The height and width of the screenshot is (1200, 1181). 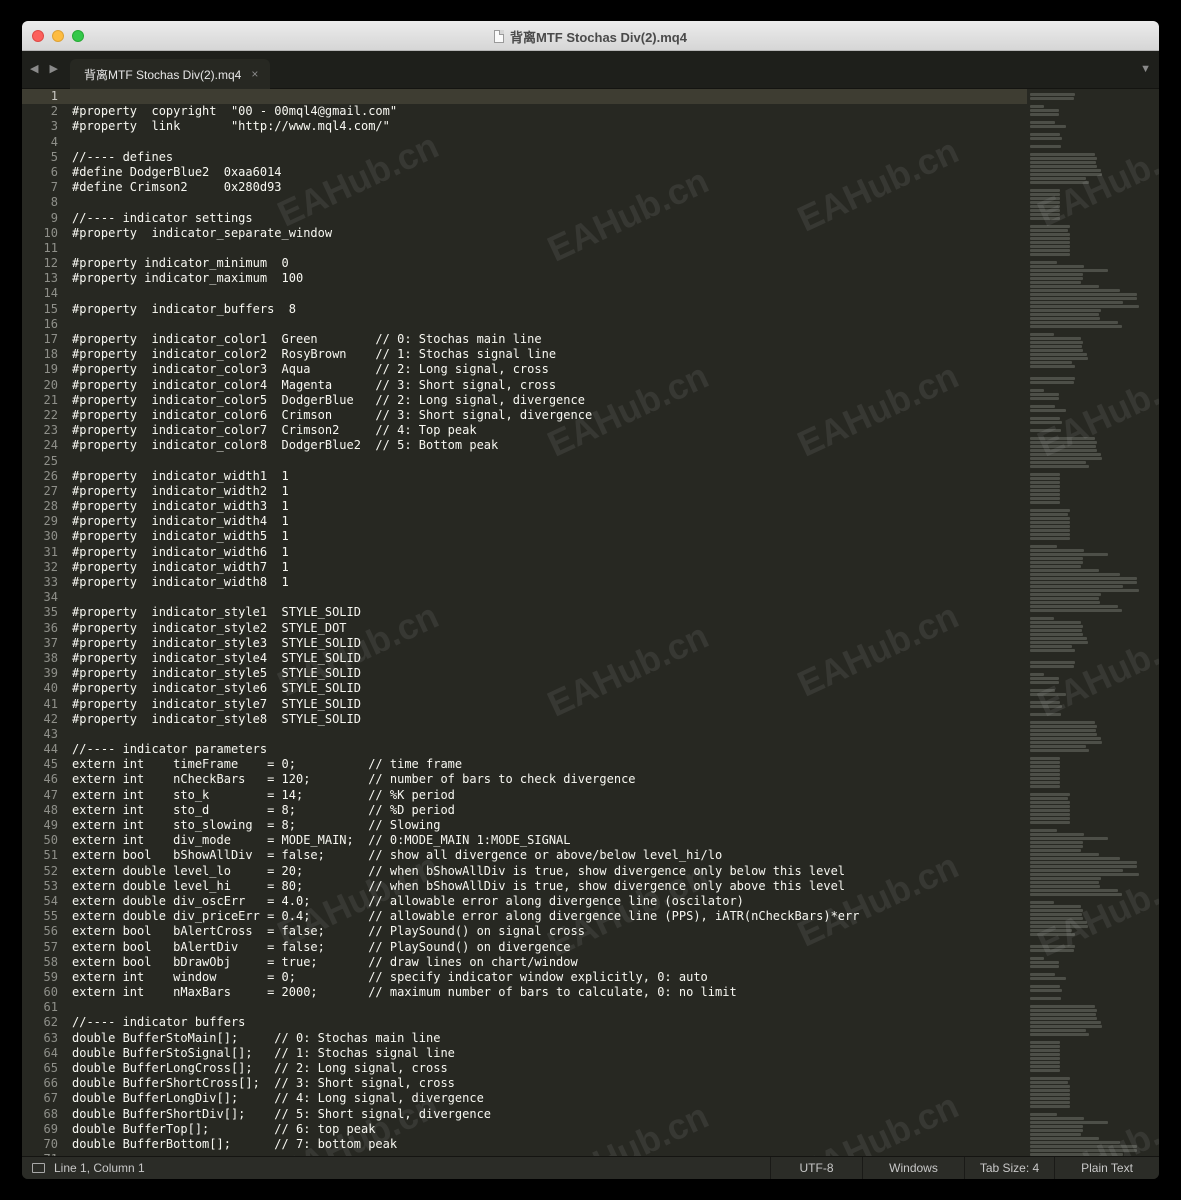 I want to click on code-line: //---- indicator parameters, so click(x=170, y=749).